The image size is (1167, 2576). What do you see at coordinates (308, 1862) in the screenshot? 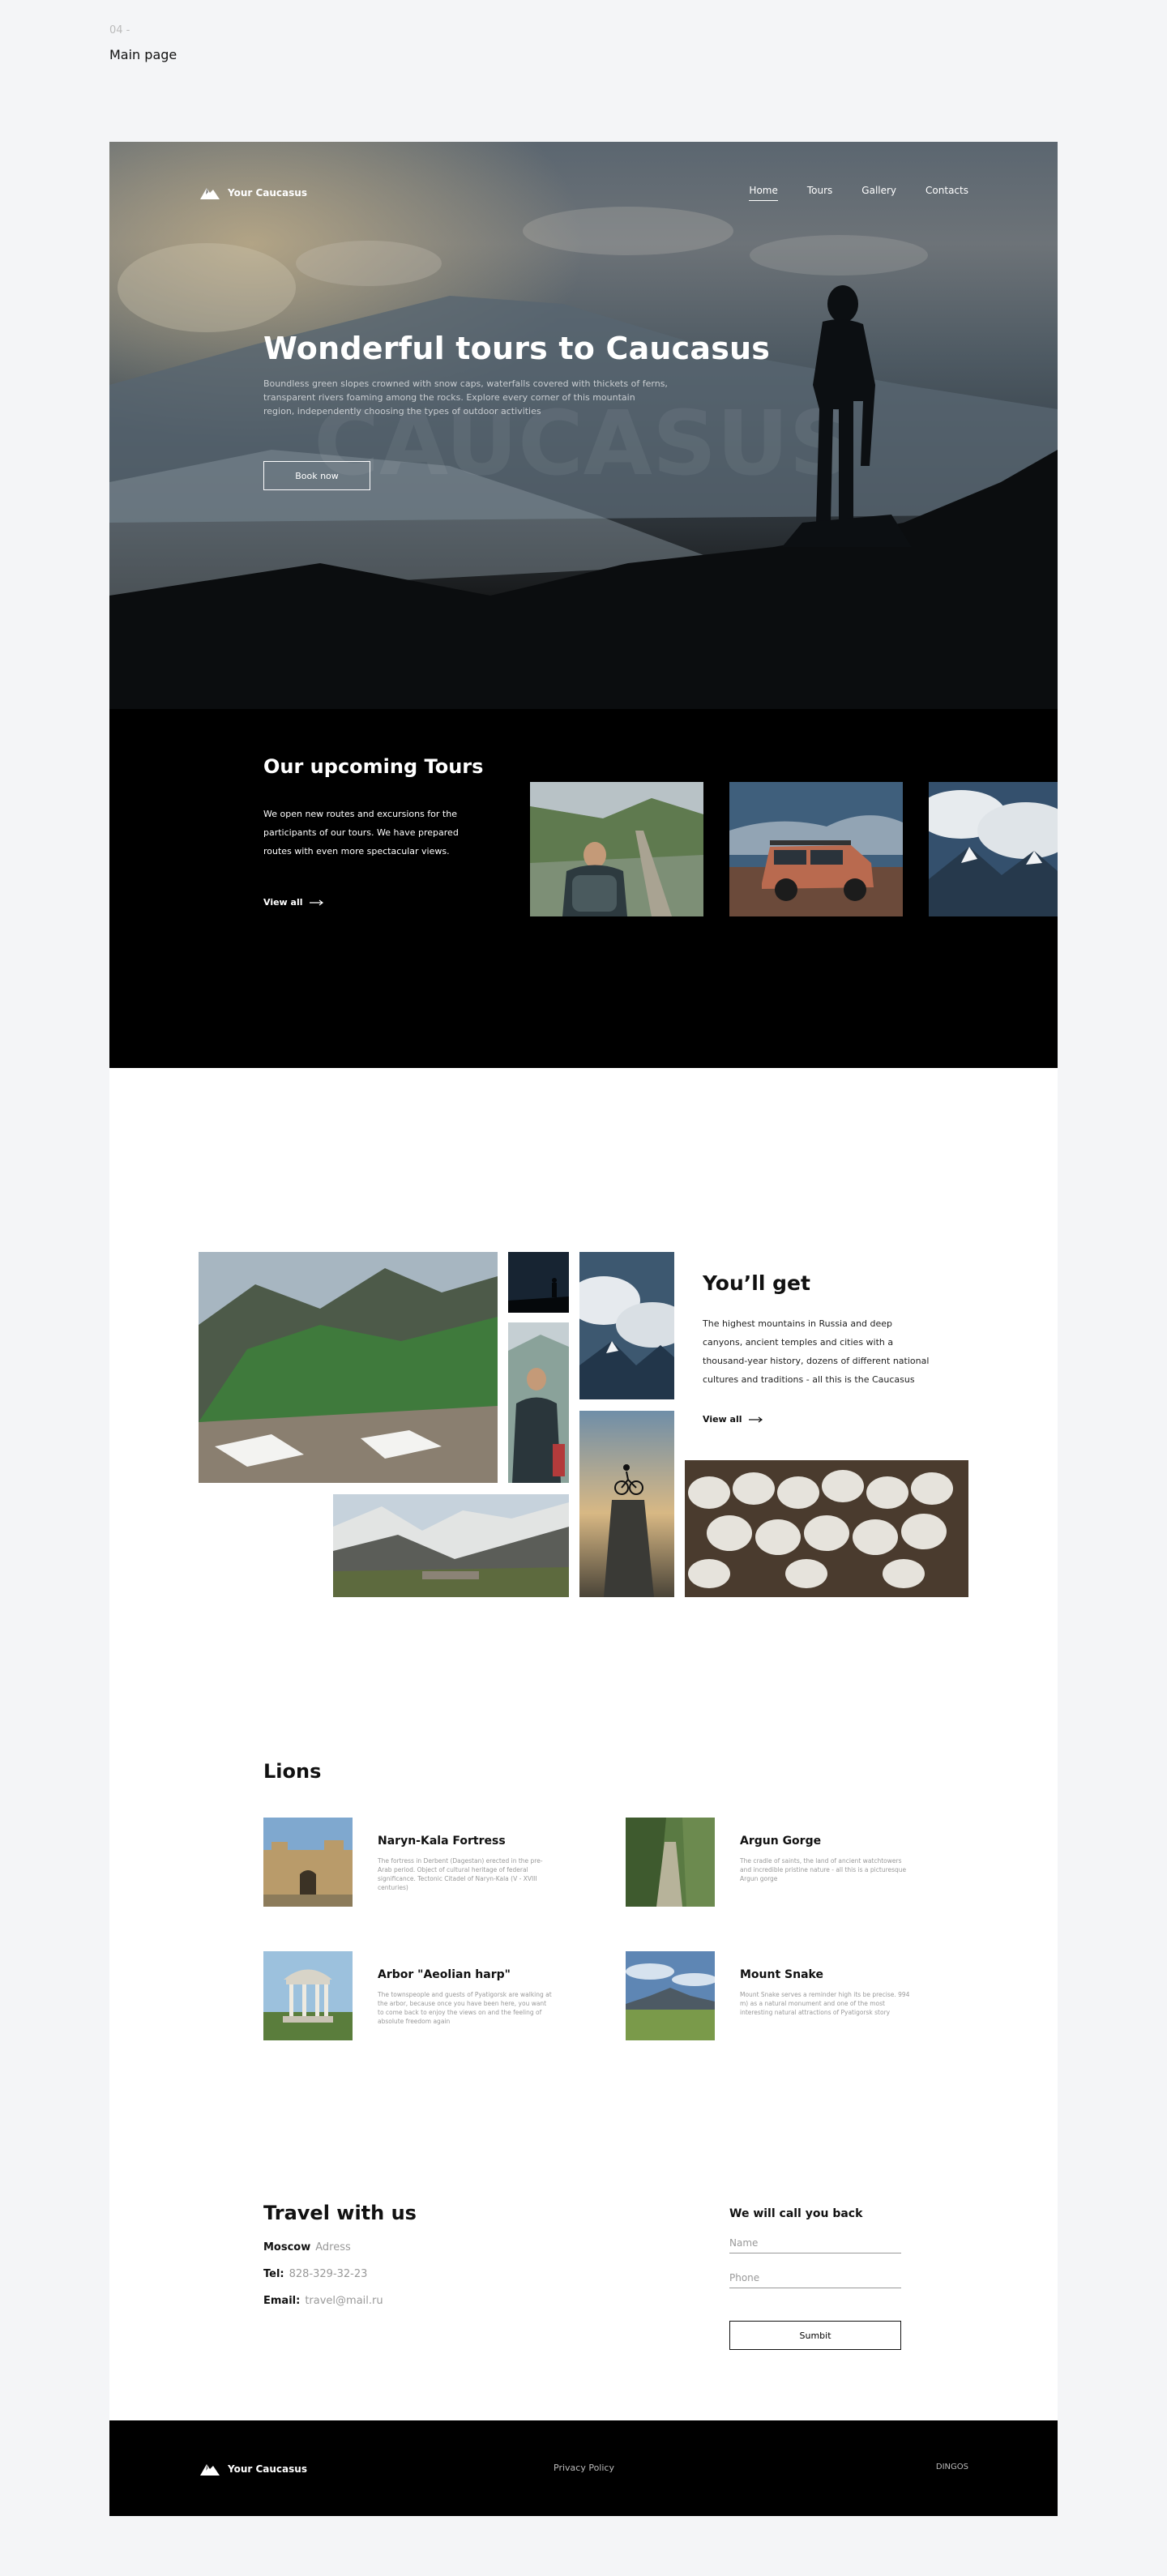
I see `lion-thumb-fortress` at bounding box center [308, 1862].